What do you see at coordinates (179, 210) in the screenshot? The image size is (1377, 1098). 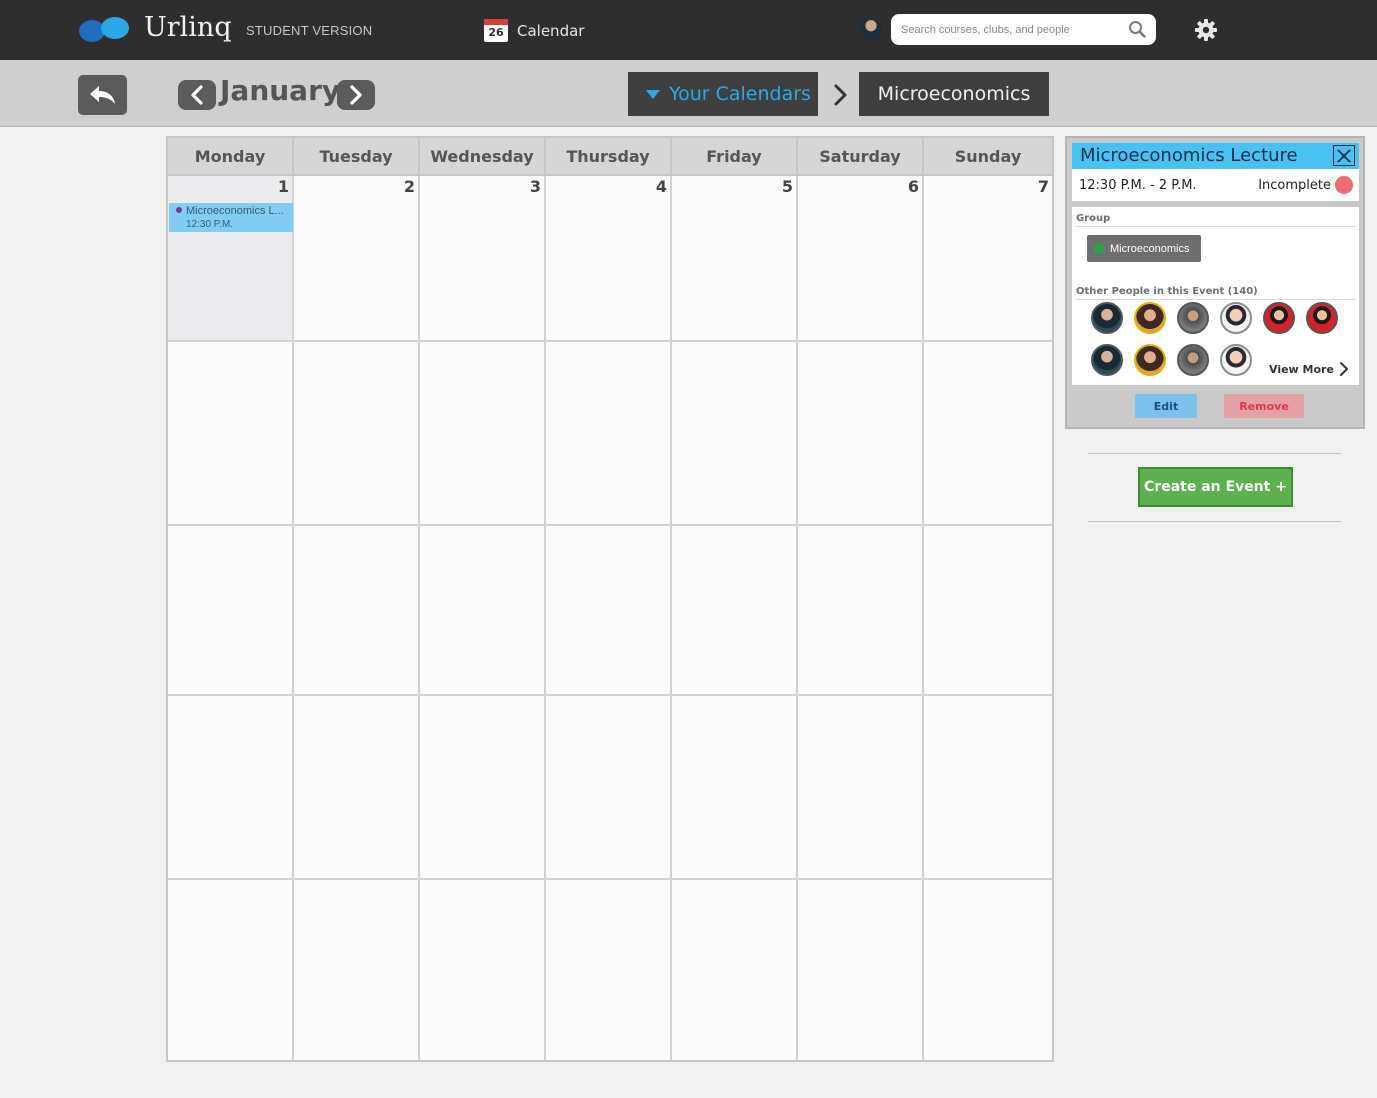 I see `event-color-dot` at bounding box center [179, 210].